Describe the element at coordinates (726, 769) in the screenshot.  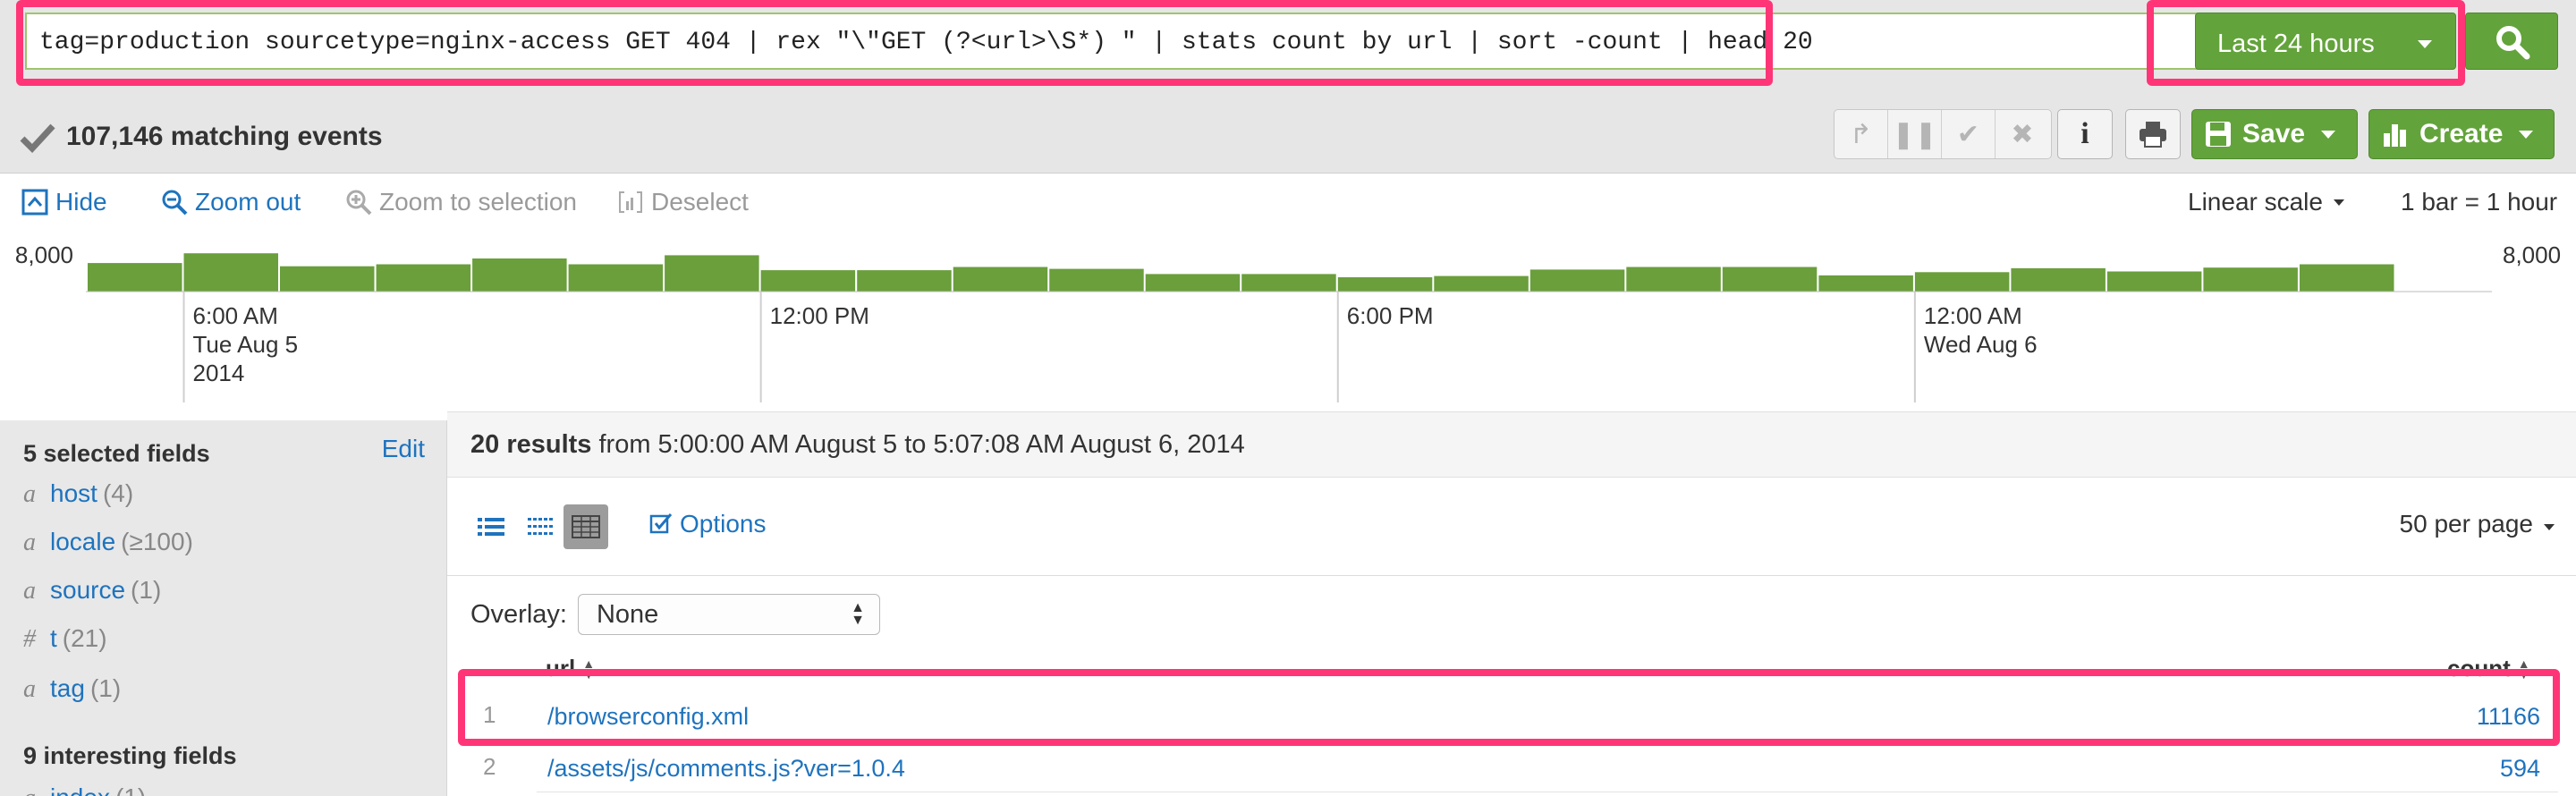
I see `url-cell: /assets/js/comments.js?ver=1.0.4` at that location.